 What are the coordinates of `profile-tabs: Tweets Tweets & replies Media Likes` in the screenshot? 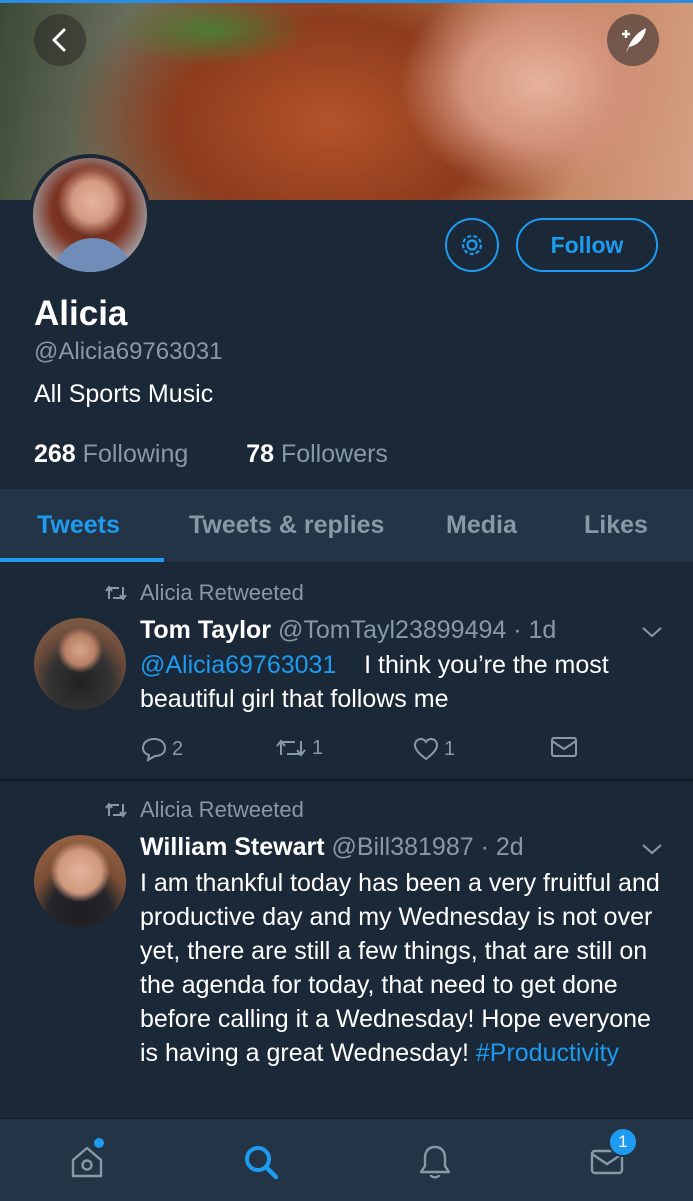 It's located at (346, 525).